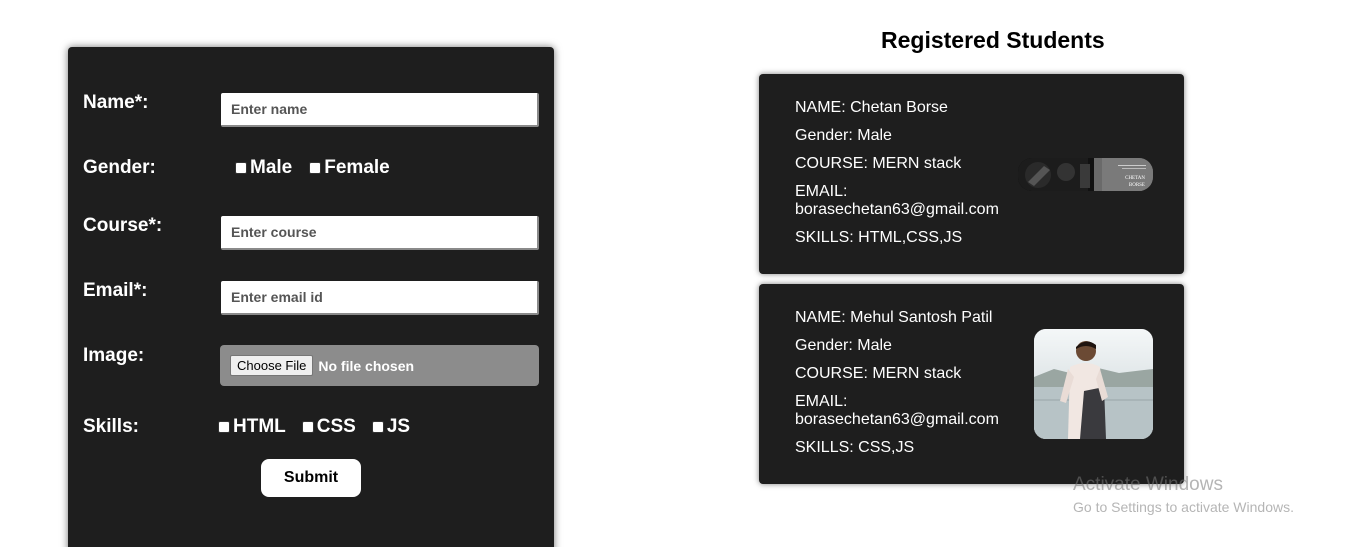 Image resolution: width=1366 pixels, height=547 pixels. I want to click on student-photo, so click(1093, 384).